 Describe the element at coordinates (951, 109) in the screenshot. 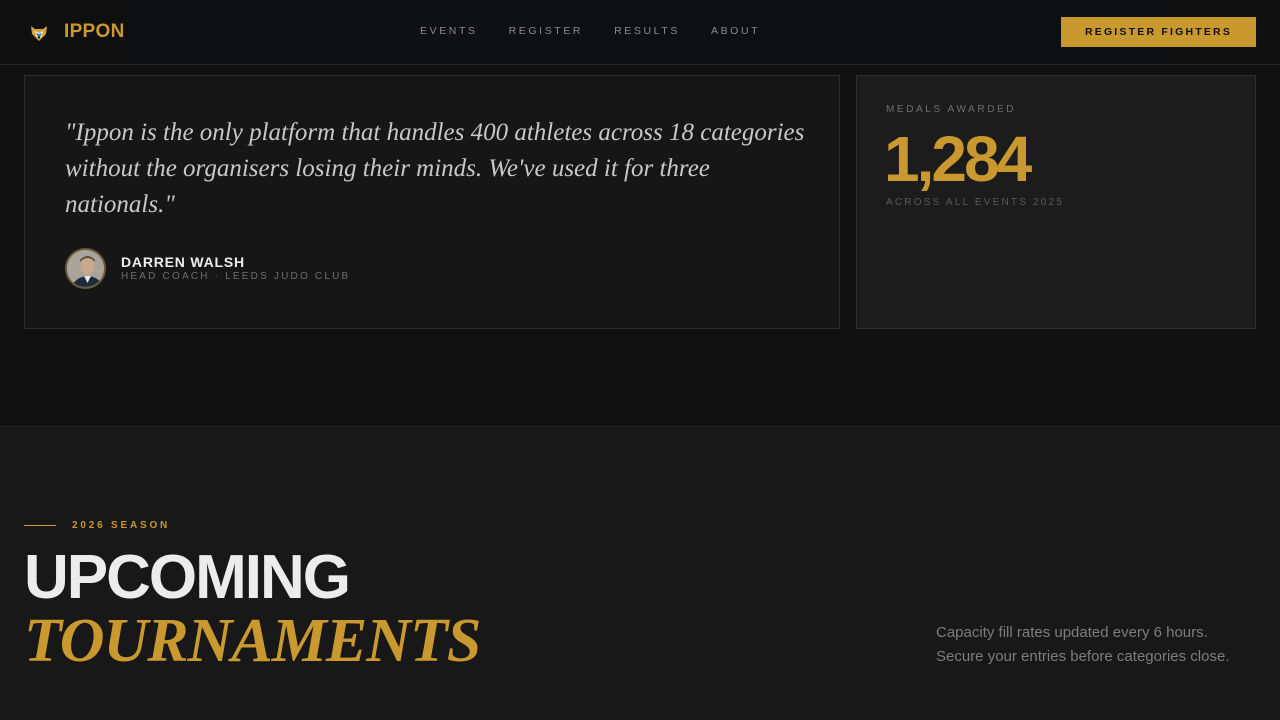

I see `stat-label: MEDALS AWARDED` at that location.